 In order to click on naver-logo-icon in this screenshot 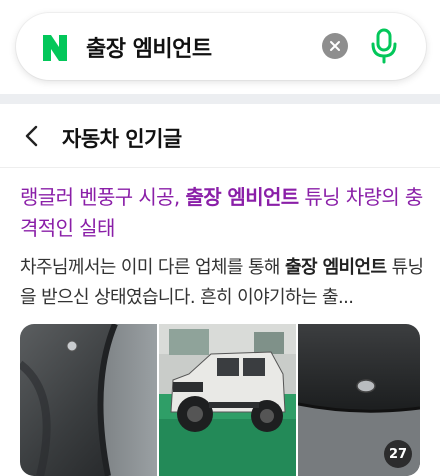, I will do `click(55, 48)`.